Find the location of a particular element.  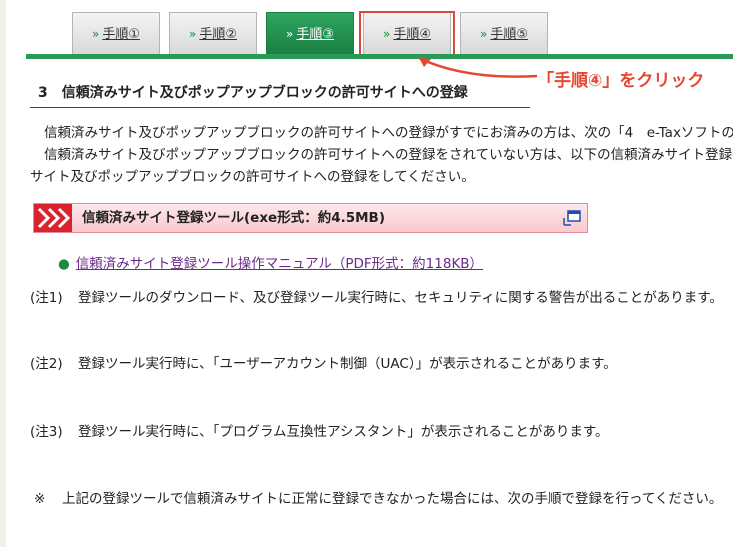

tab-step-5-label: 手順⑤ is located at coordinates (509, 34).